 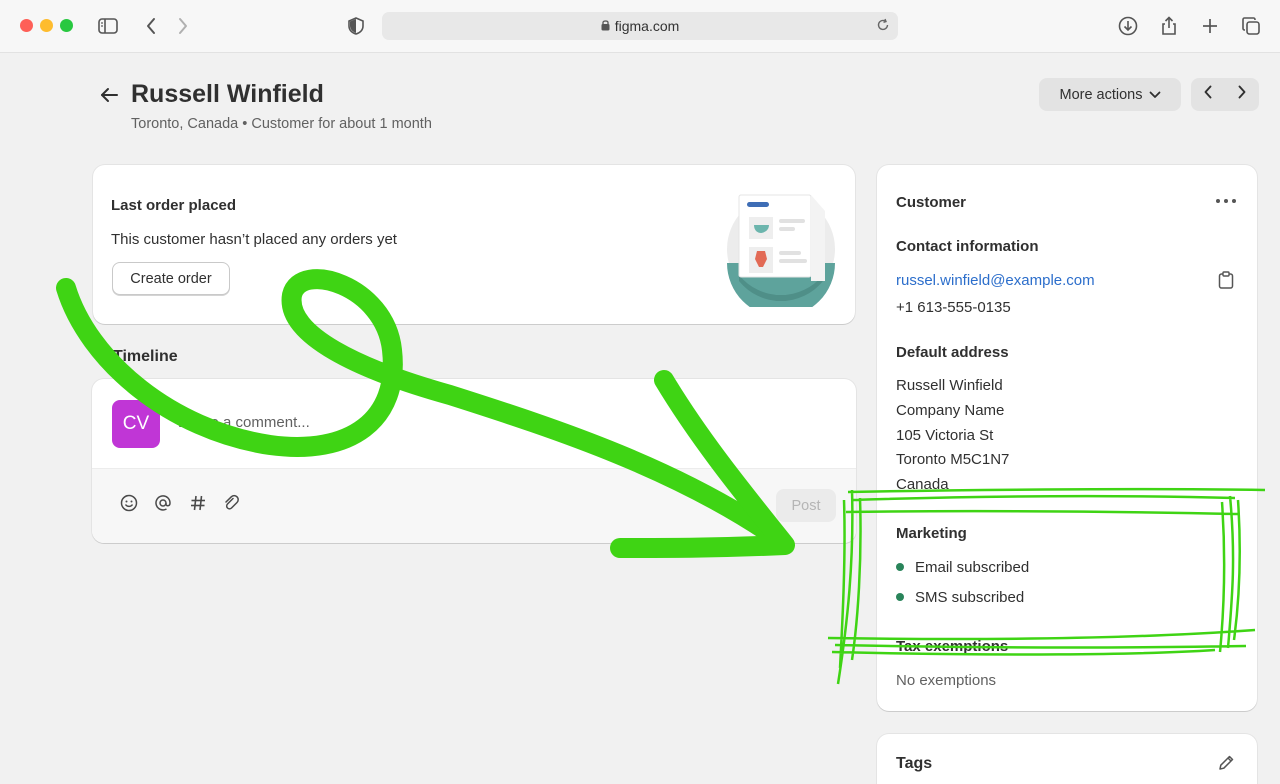 I want to click on customer-heading: Customer, so click(x=931, y=202).